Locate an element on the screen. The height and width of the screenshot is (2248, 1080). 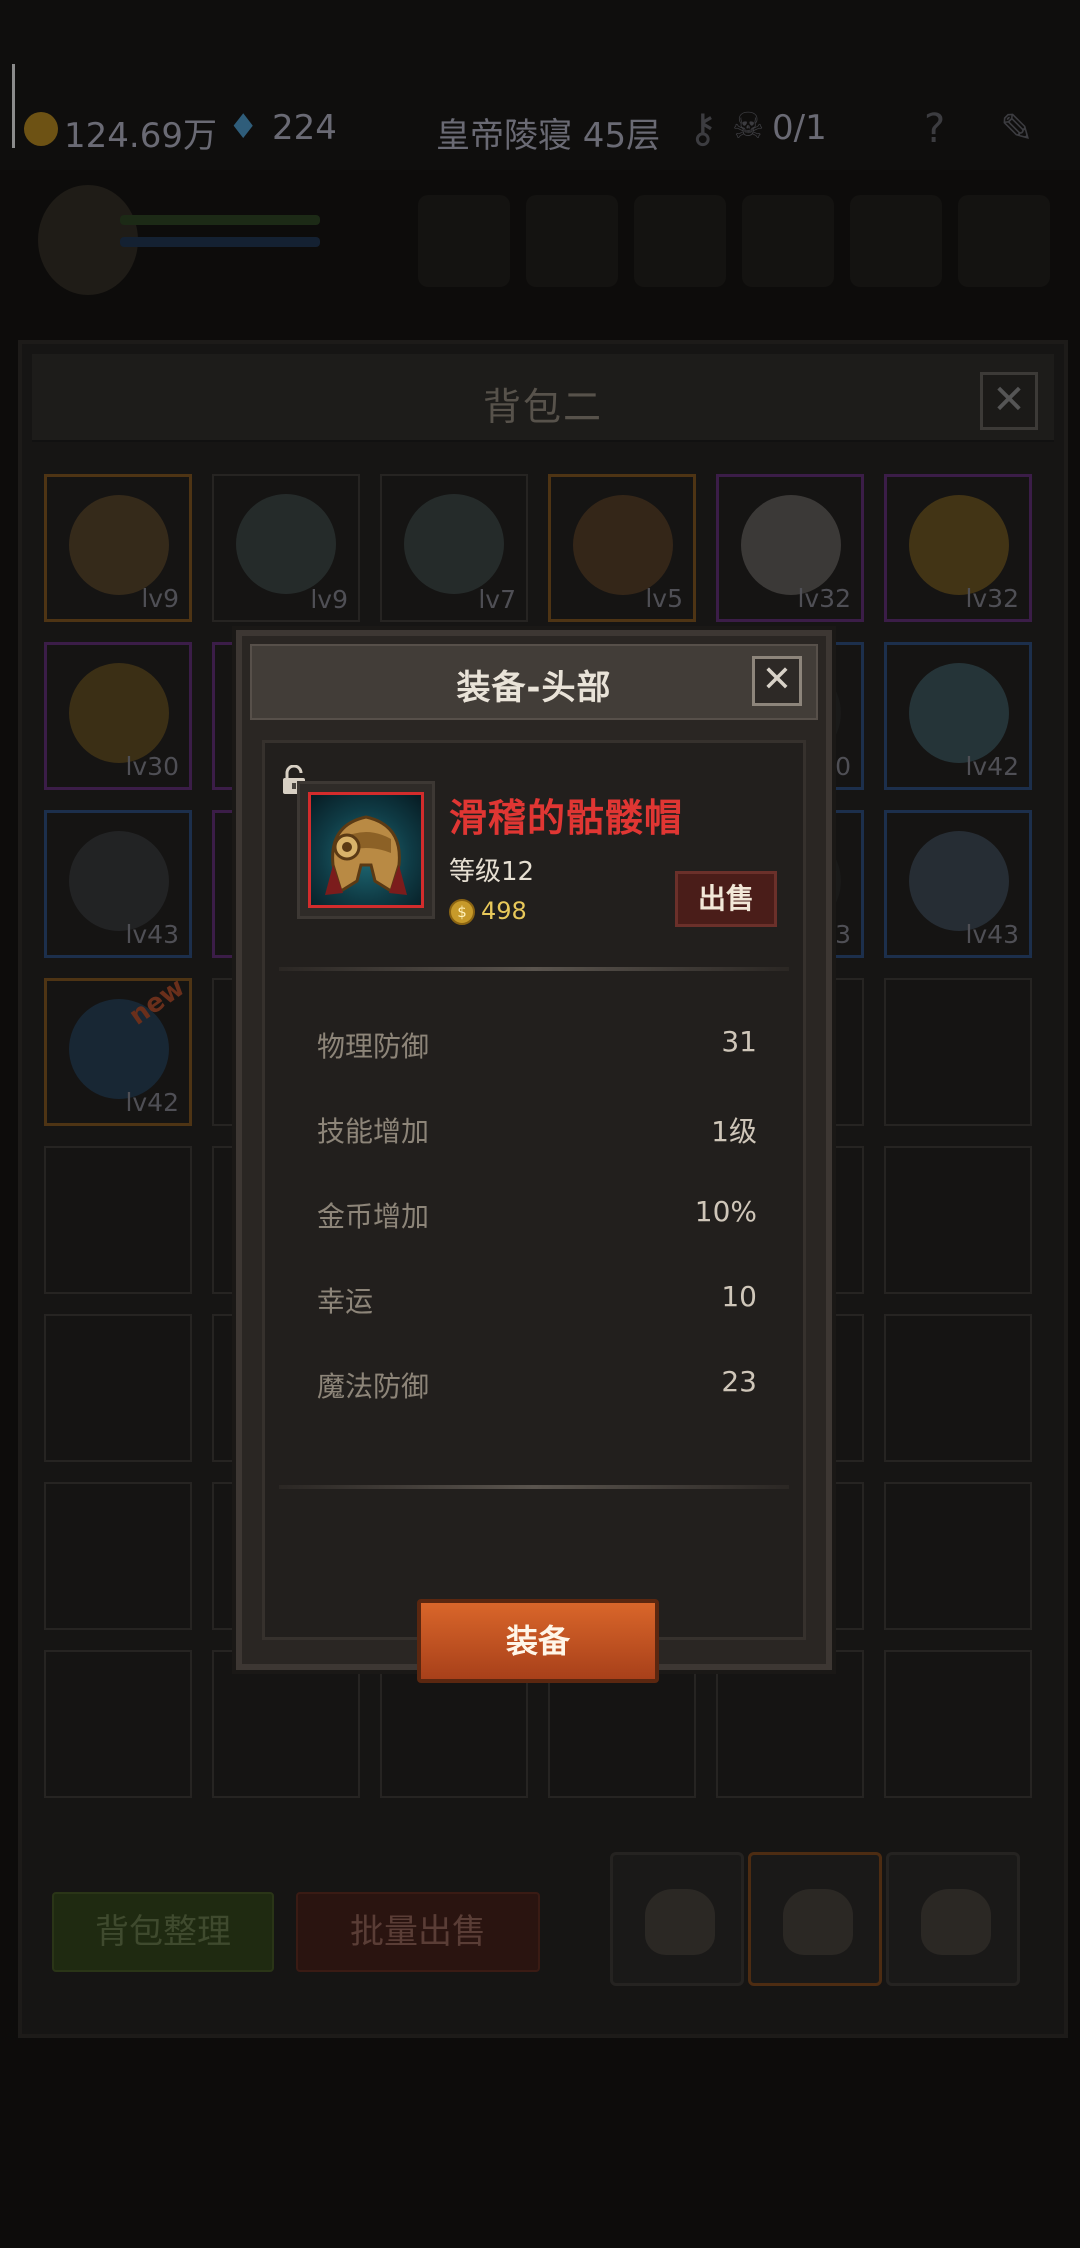
item-icon-frame is located at coordinates (366, 850).